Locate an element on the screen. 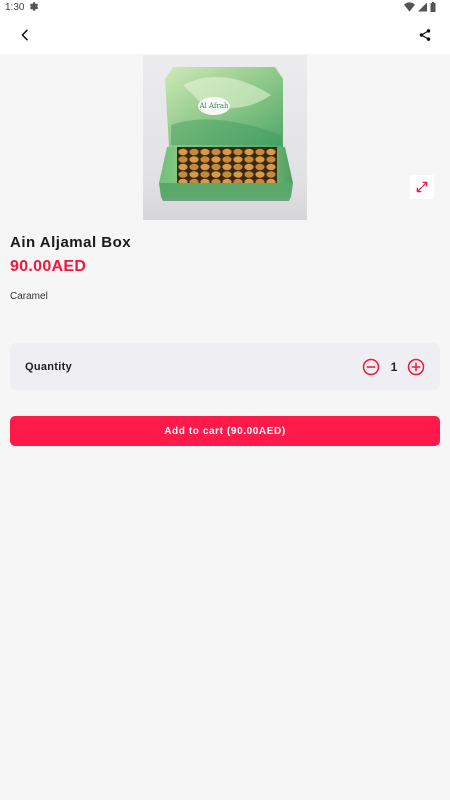  share-icon is located at coordinates (425, 35).